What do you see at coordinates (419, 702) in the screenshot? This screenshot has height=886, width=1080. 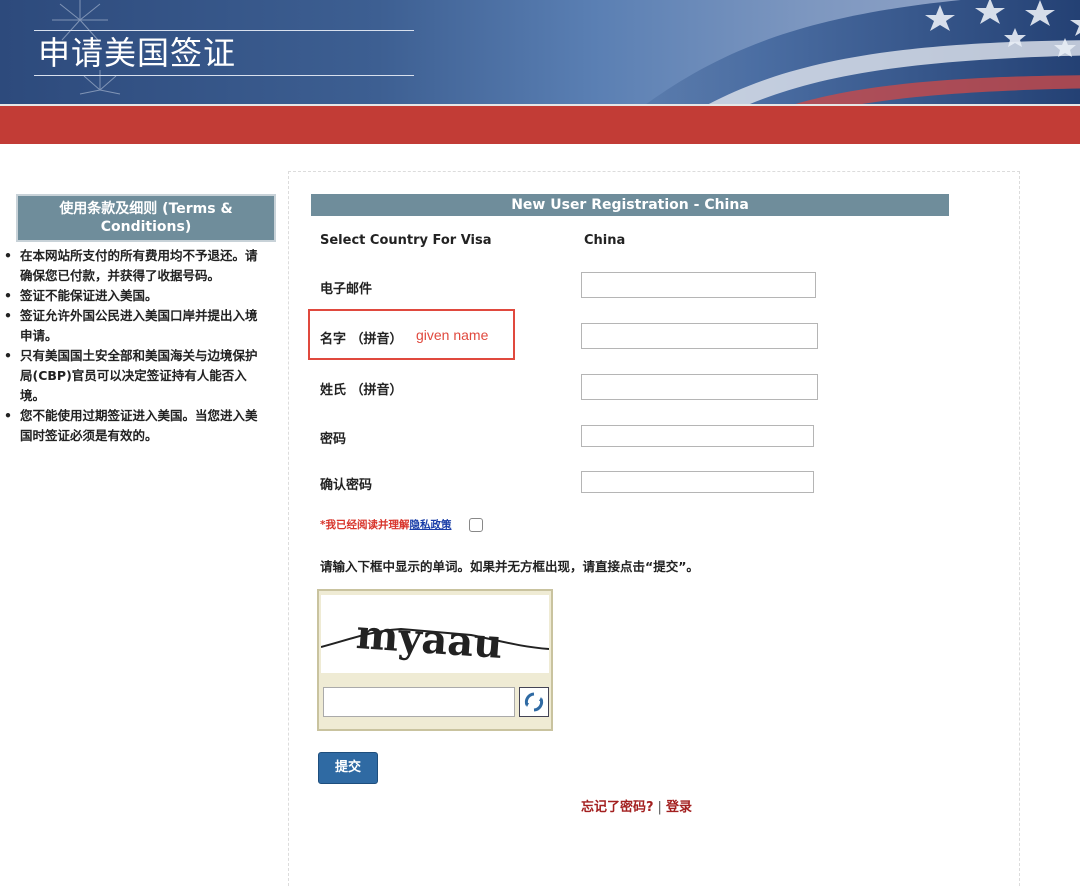 I see `captcha-input` at bounding box center [419, 702].